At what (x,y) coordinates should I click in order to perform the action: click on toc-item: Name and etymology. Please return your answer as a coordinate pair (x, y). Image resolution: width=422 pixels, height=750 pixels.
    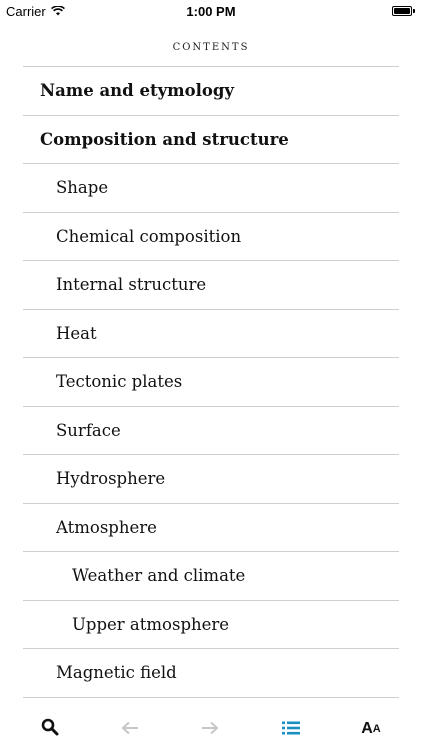
    Looking at the image, I should click on (211, 91).